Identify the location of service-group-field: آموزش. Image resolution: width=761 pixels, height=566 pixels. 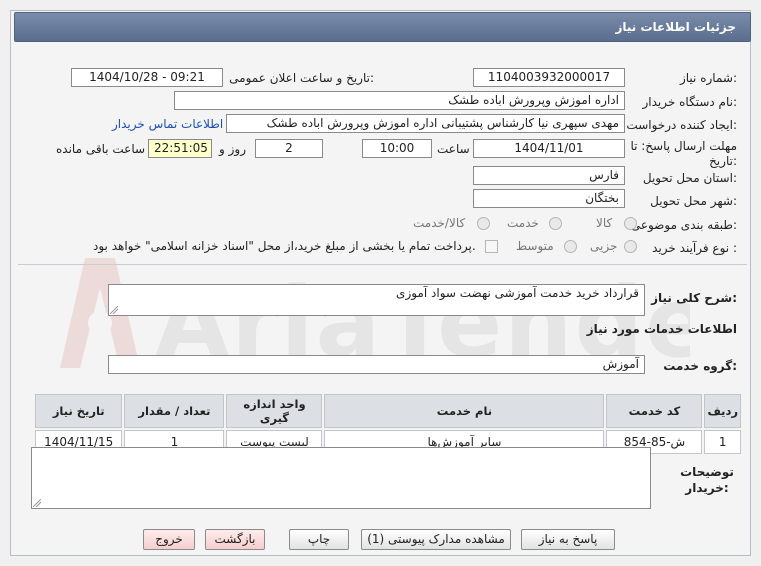
(376, 364).